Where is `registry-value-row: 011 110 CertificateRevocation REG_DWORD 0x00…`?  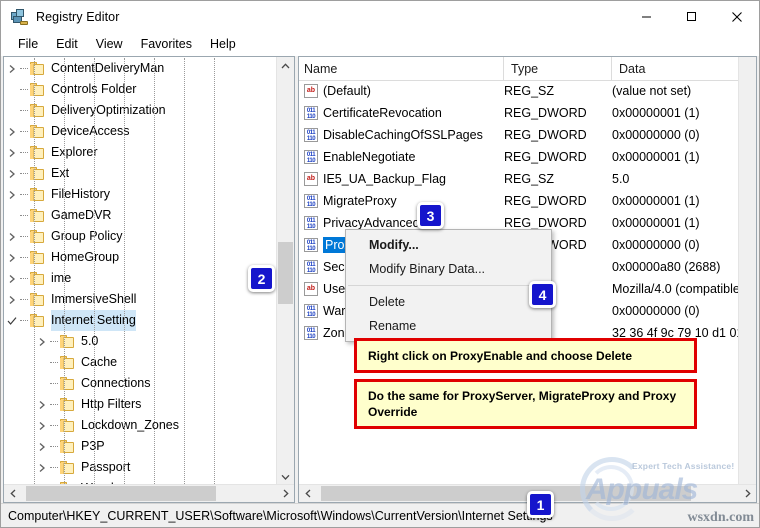
registry-value-row: 011 110 CertificateRevocation REG_DWORD 0x00… is located at coordinates (519, 113).